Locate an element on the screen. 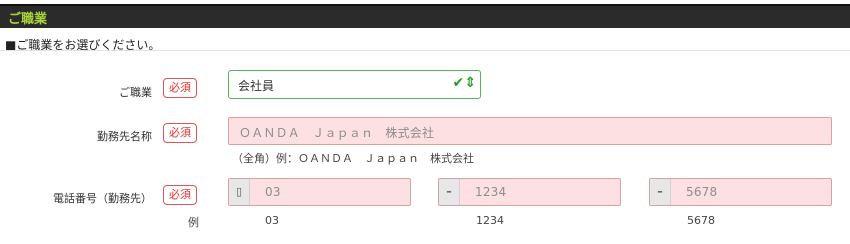 Image resolution: width=850 pixels, height=244 pixels. phone-part2-input: – 1234 is located at coordinates (529, 192).